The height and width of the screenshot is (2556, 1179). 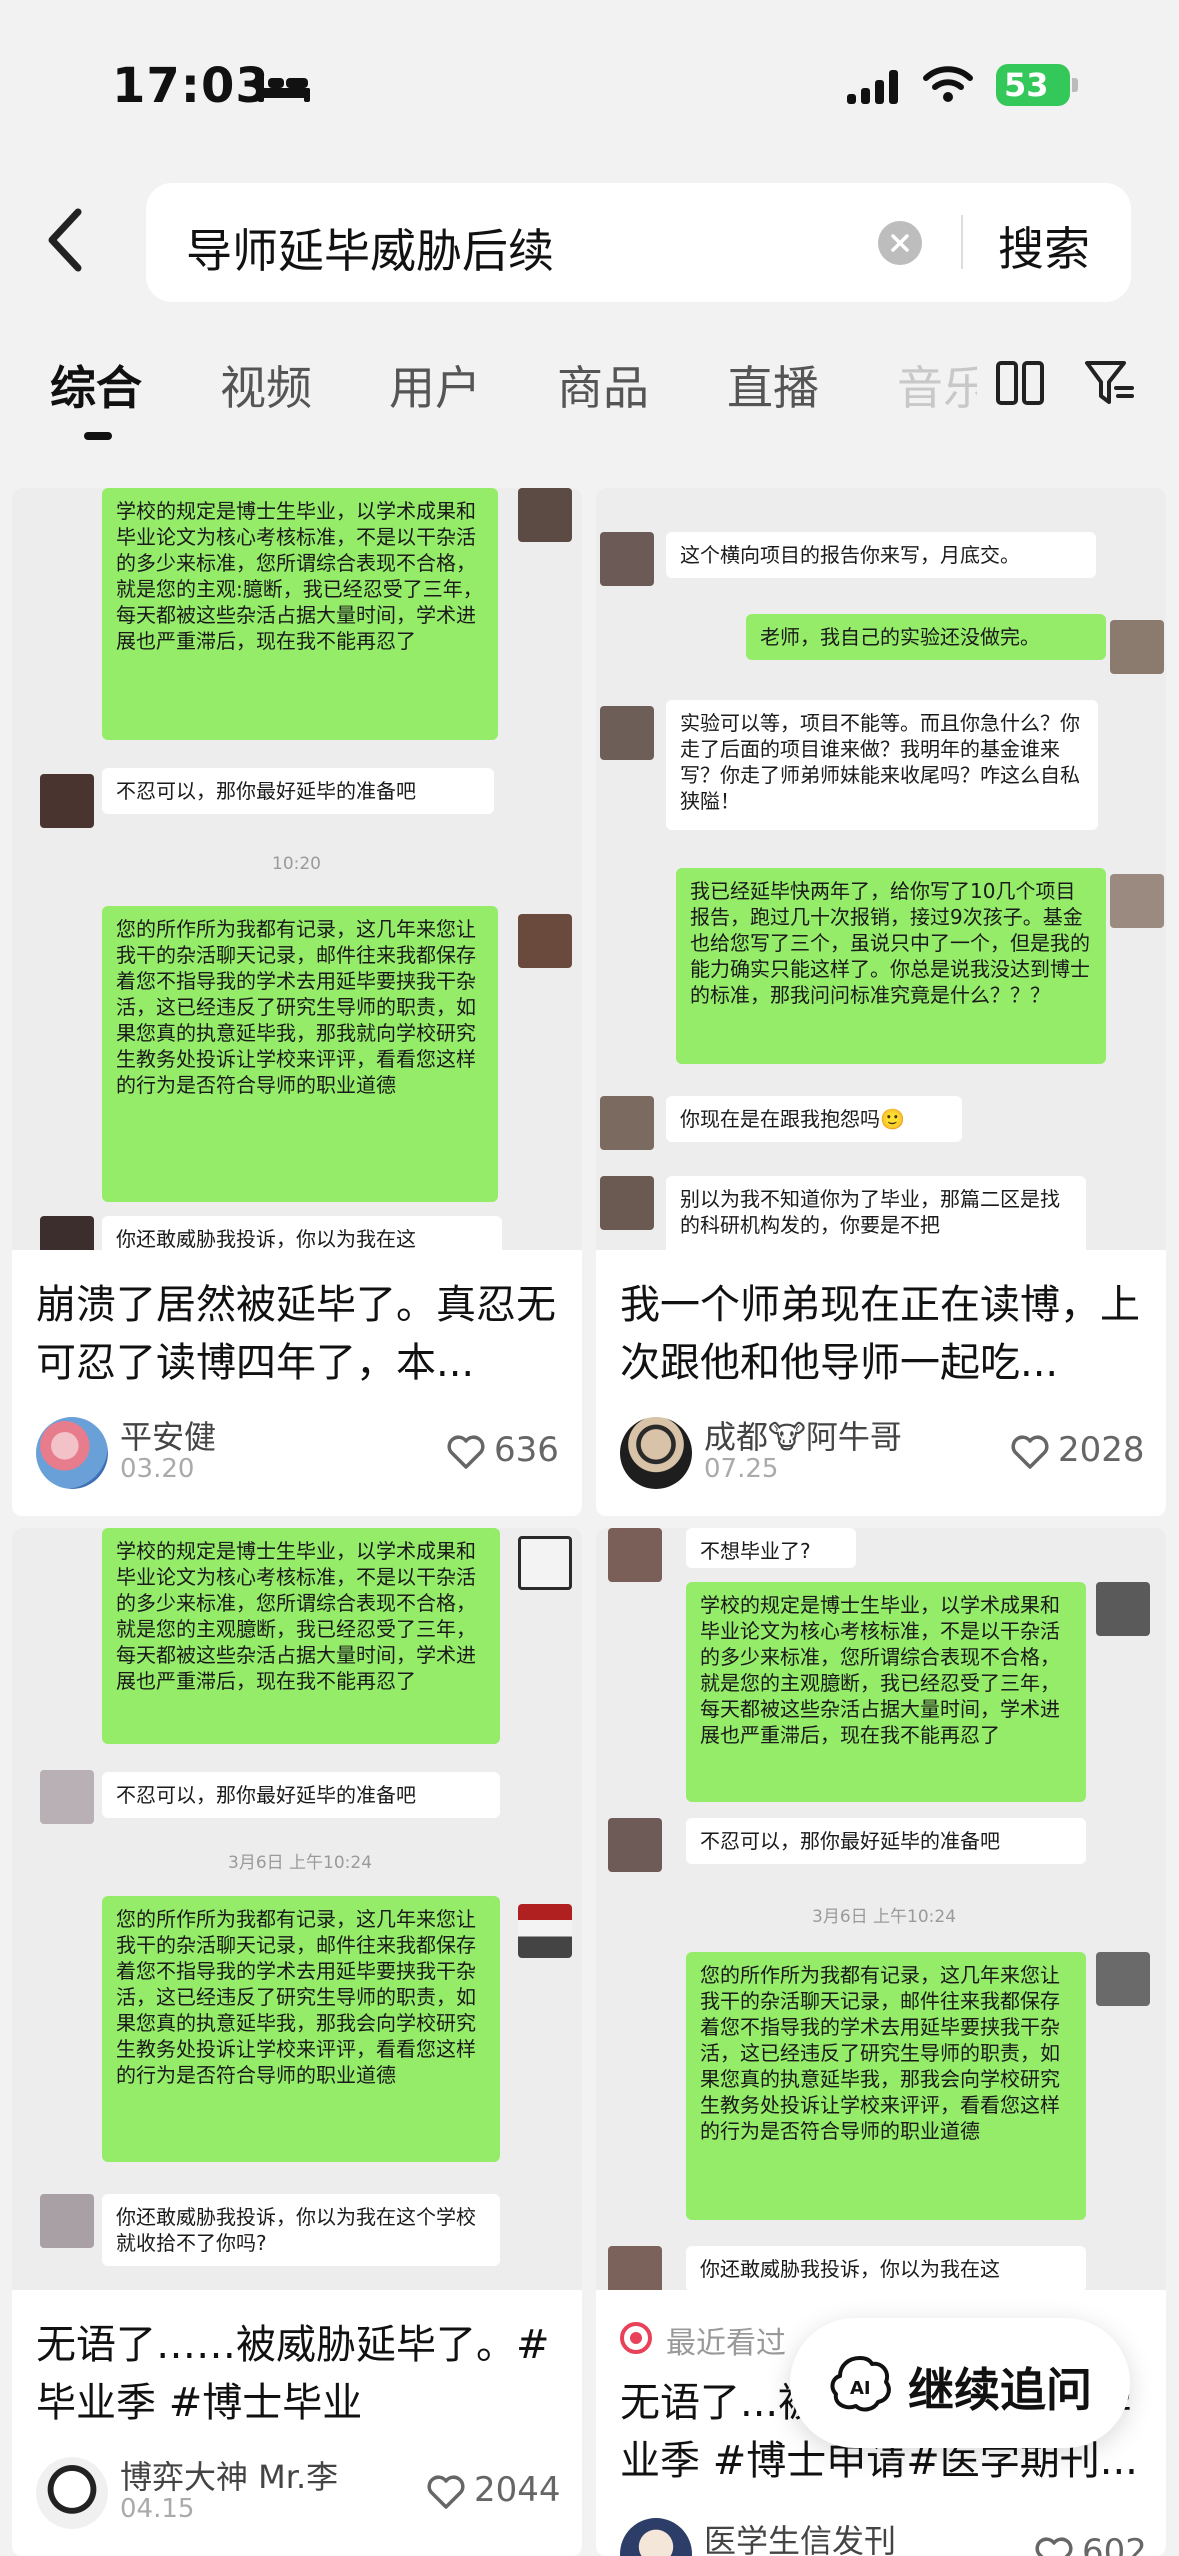 What do you see at coordinates (229, 2475) in the screenshot?
I see `author-name: 博弈大神 Mr.李` at bounding box center [229, 2475].